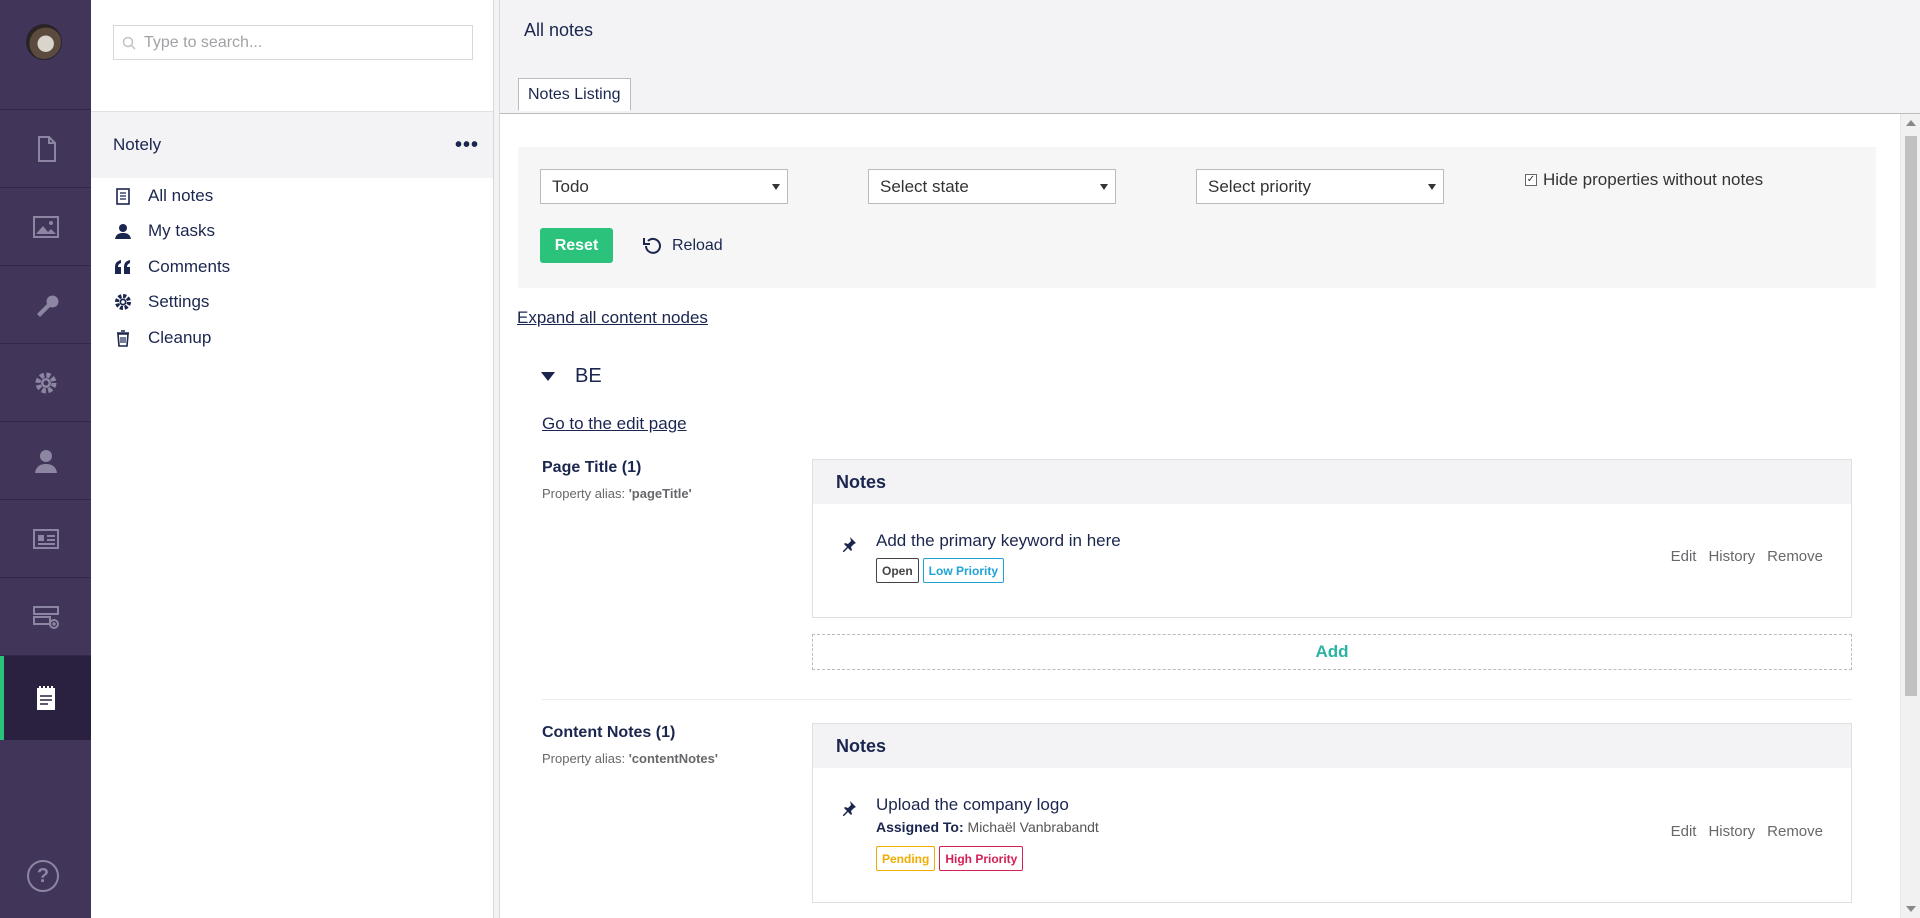  I want to click on tree-item-label: Comments, so click(189, 266).